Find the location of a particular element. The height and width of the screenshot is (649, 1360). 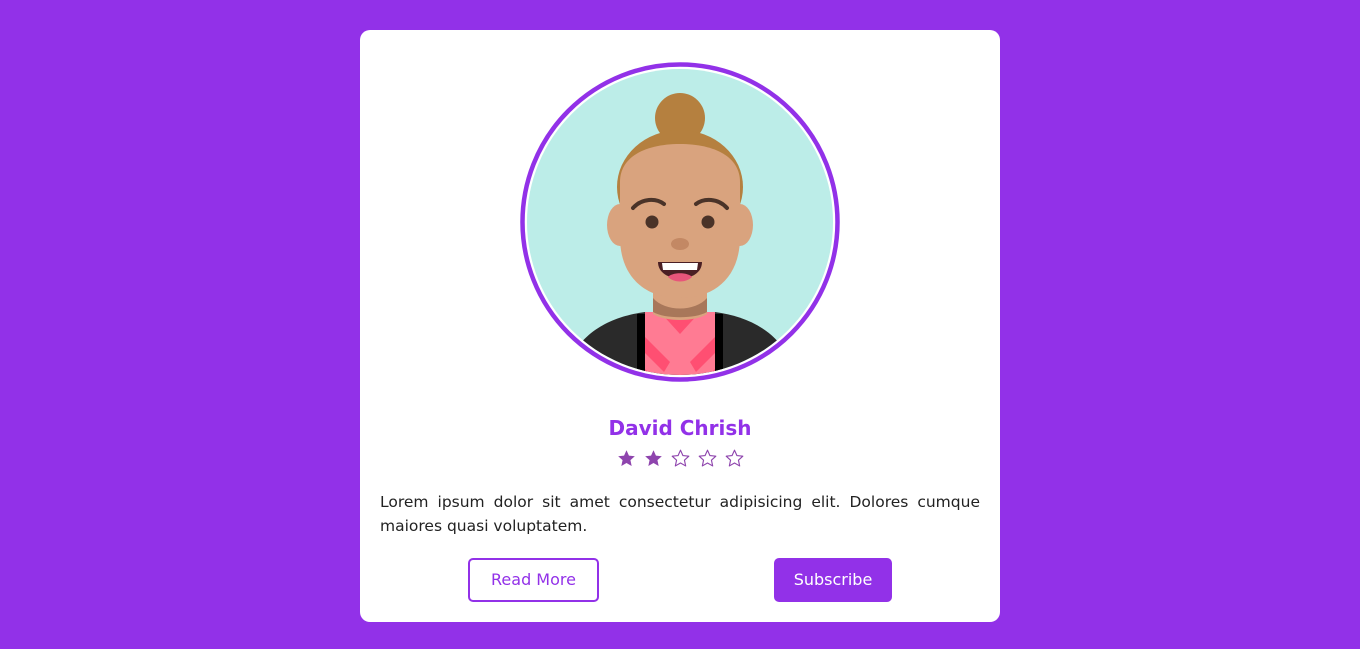

star-rating is located at coordinates (680, 458).